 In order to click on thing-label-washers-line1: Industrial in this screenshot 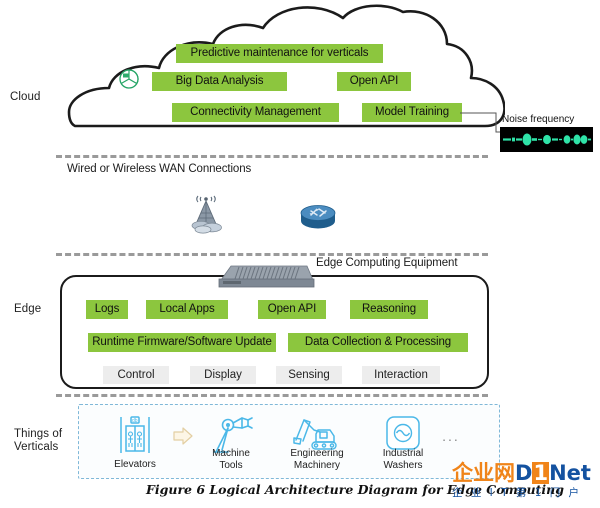, I will do `click(403, 453)`.